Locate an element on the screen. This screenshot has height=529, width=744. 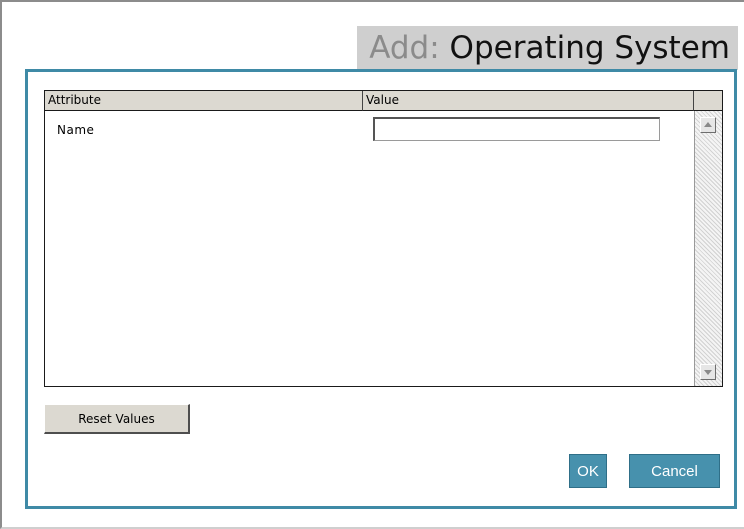
scroll-down-button is located at coordinates (708, 372).